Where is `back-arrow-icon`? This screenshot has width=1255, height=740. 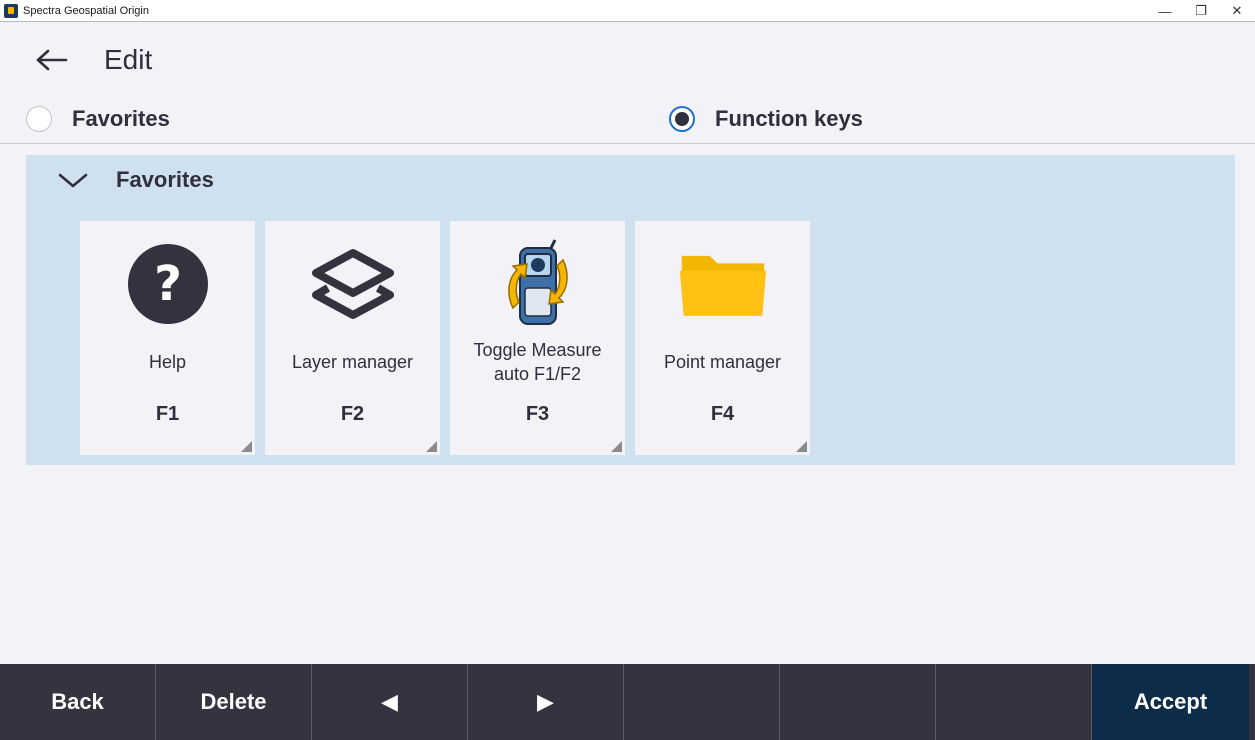
back-arrow-icon is located at coordinates (54, 60).